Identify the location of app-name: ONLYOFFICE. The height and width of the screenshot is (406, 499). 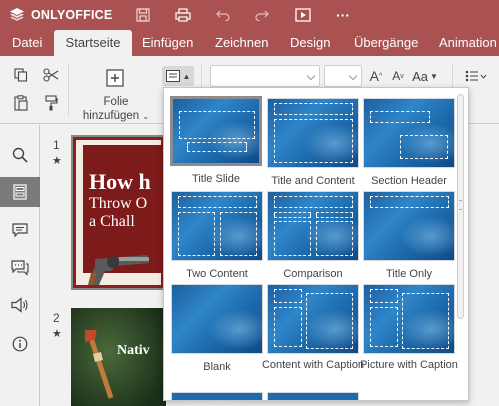
(72, 15).